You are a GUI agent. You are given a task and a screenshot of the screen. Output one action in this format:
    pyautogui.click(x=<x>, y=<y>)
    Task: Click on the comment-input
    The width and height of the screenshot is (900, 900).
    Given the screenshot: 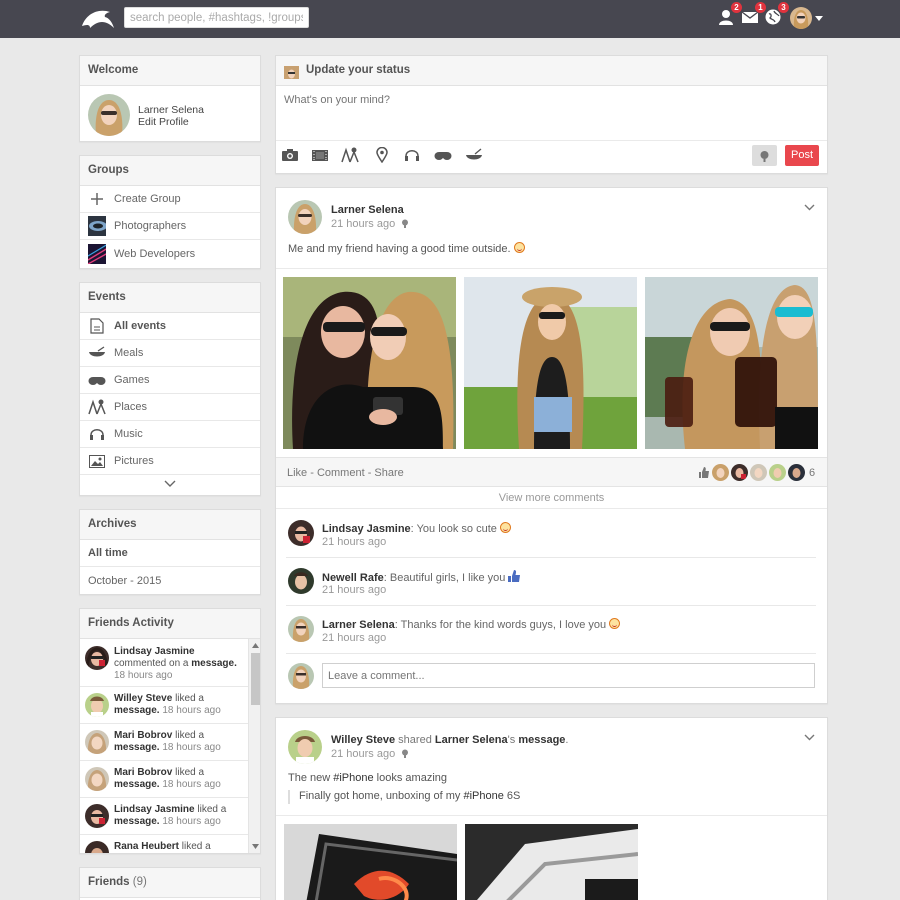 What is the action you would take?
    pyautogui.click(x=568, y=675)
    